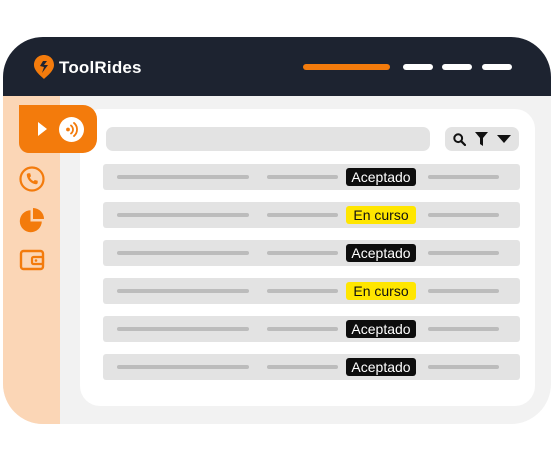 Image resolution: width=553 pixels, height=460 pixels. I want to click on search-icon, so click(459, 139).